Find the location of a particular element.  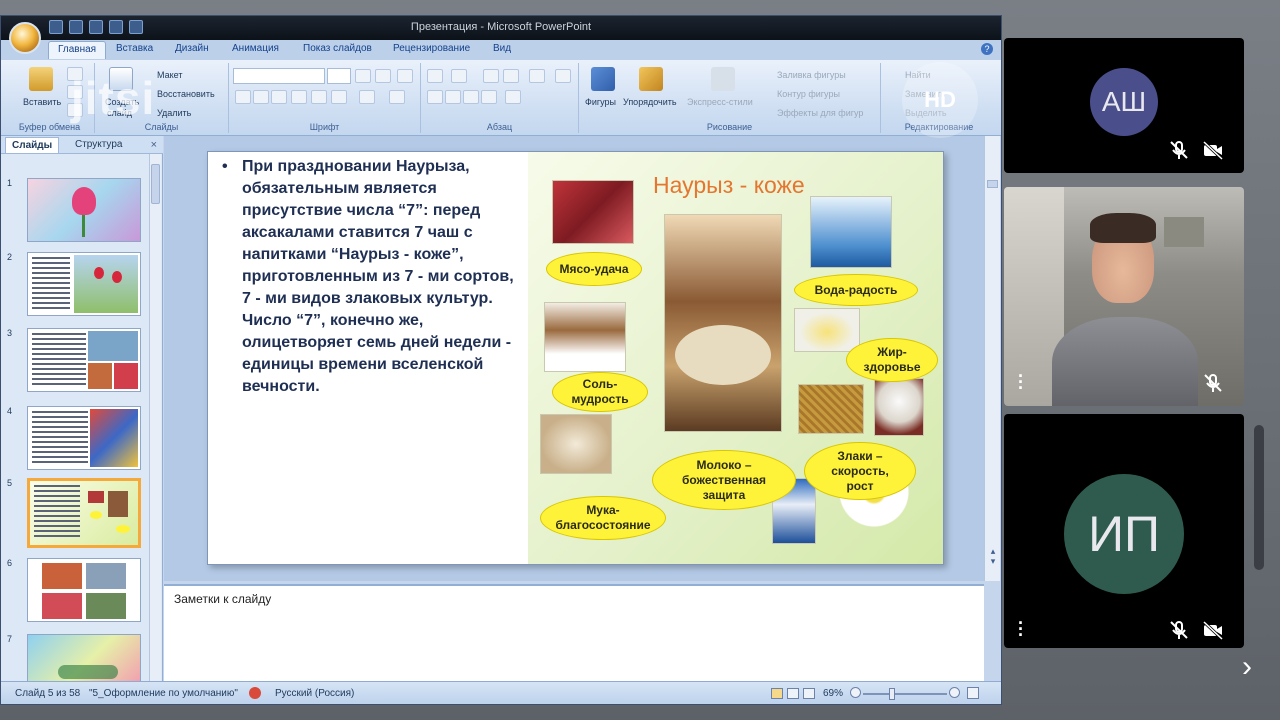

participant-avatar: АШ is located at coordinates (1124, 102).